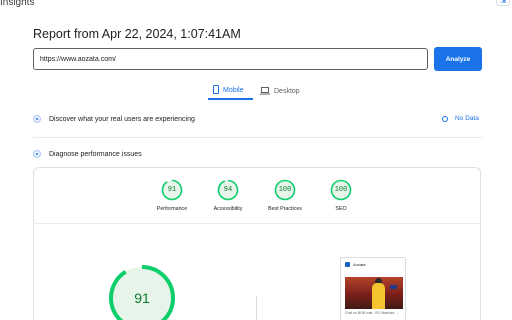  What do you see at coordinates (142, 298) in the screenshot?
I see `main-score-value: 91` at bounding box center [142, 298].